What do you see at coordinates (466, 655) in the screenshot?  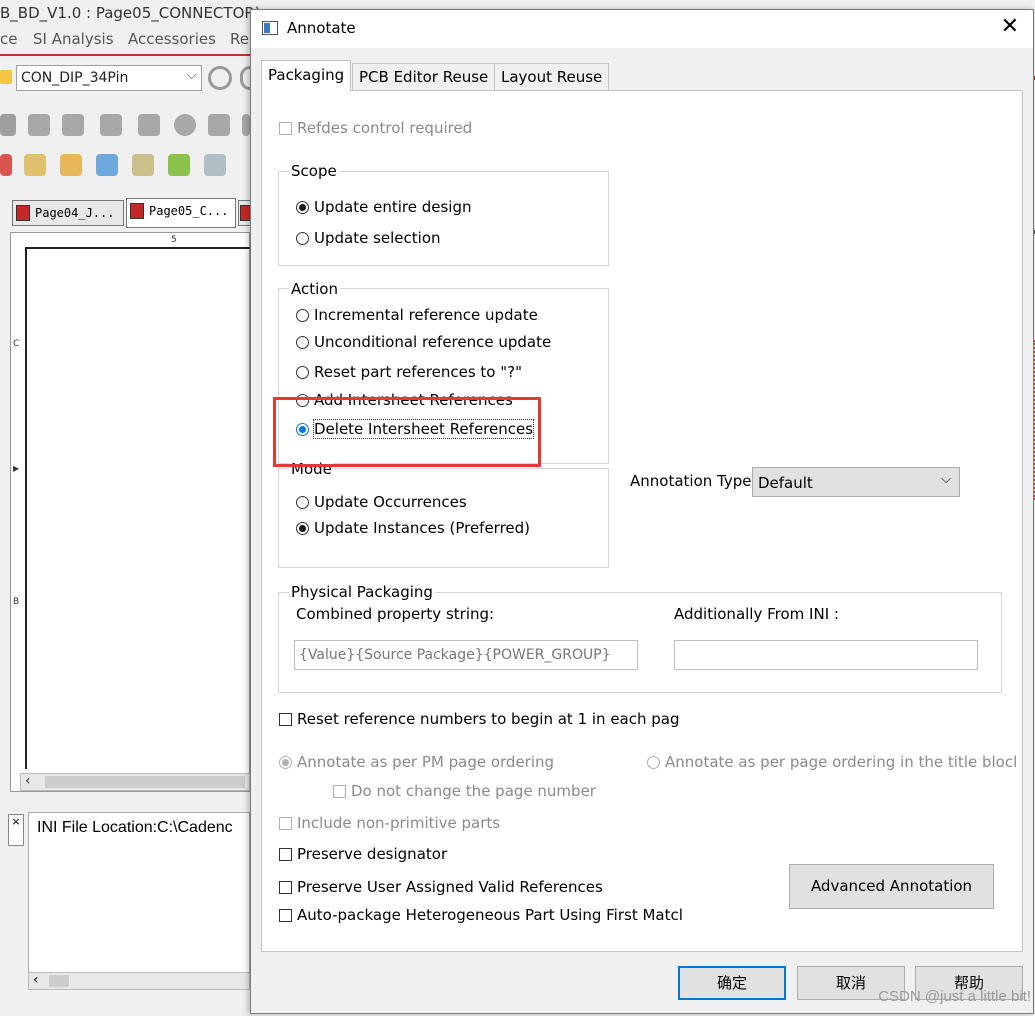 I see `combined-property-field: {Value}{Source Package}{POWER_GROUP}` at bounding box center [466, 655].